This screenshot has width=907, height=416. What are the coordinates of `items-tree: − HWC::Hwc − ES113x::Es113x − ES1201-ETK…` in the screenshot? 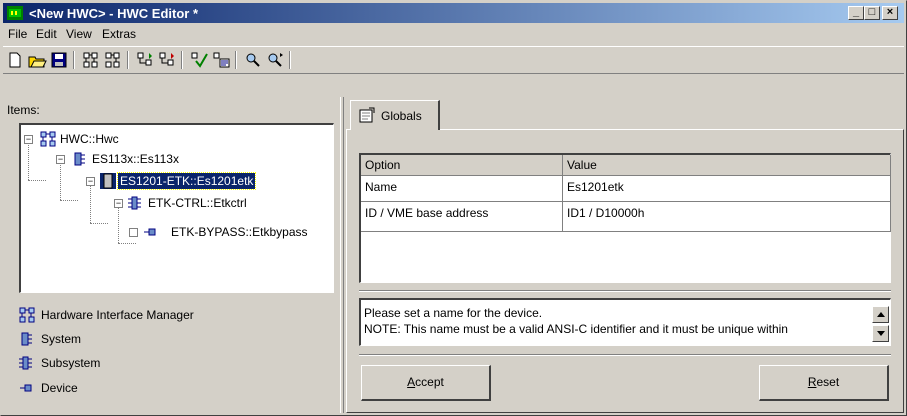 It's located at (176, 208).